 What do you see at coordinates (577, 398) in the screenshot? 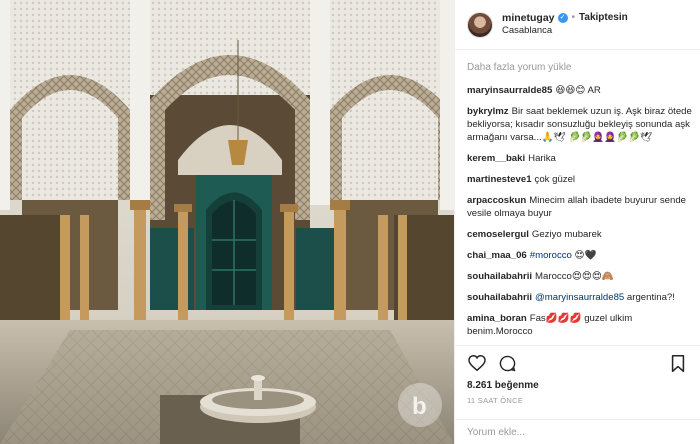
I see `post-timestamp: 11 SAAT ÖNCE` at bounding box center [577, 398].